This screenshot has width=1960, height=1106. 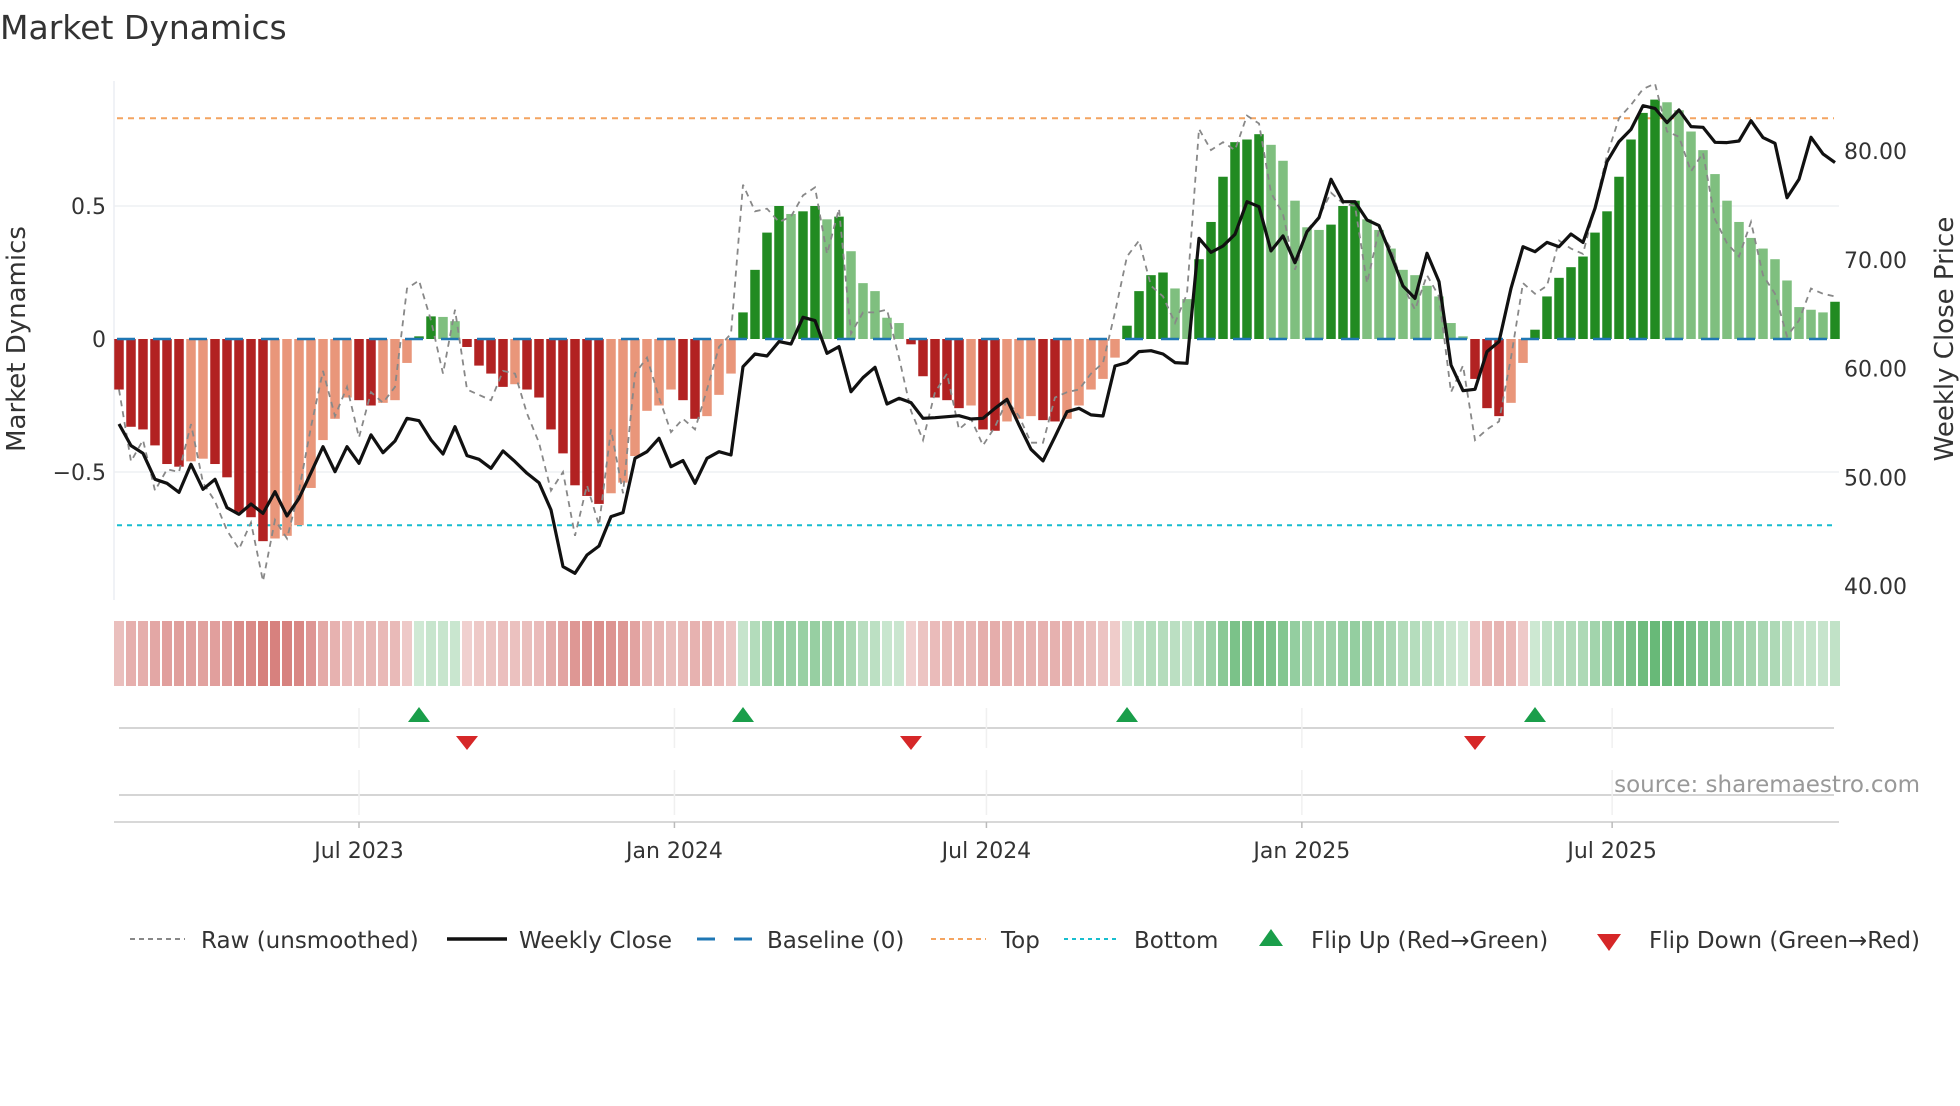 I want to click on y2-tick-label: 60.00, so click(x=1875, y=370).